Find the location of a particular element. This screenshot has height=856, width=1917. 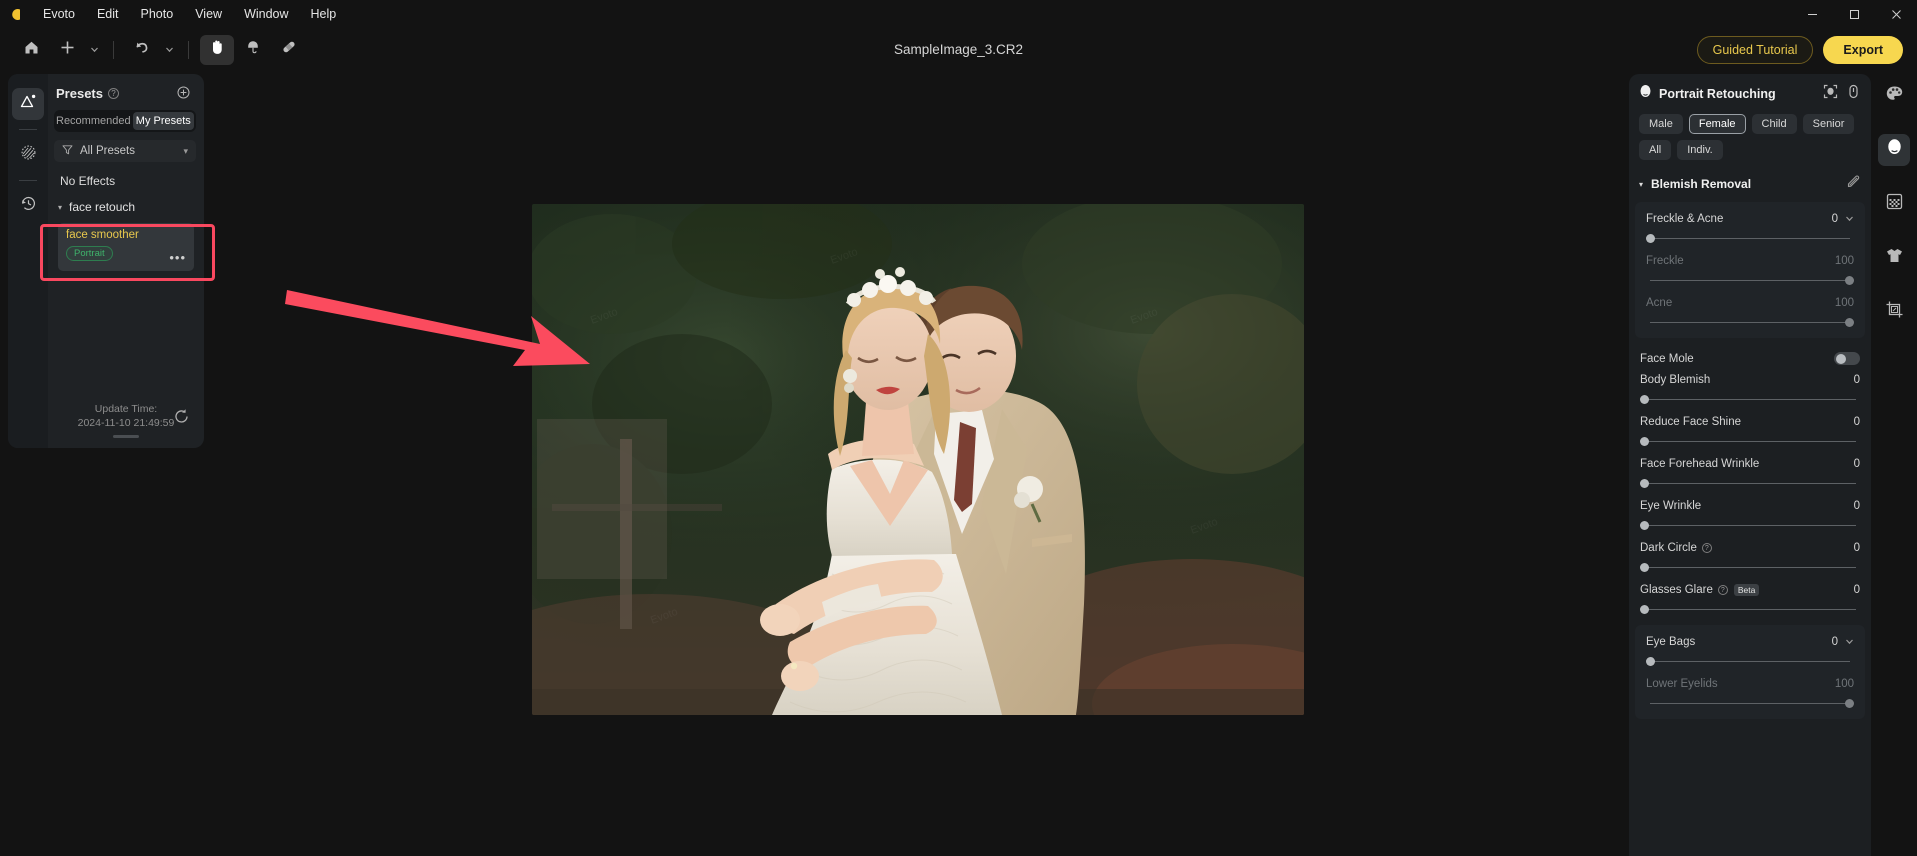

chip-all: All is located at coordinates (1655, 150).